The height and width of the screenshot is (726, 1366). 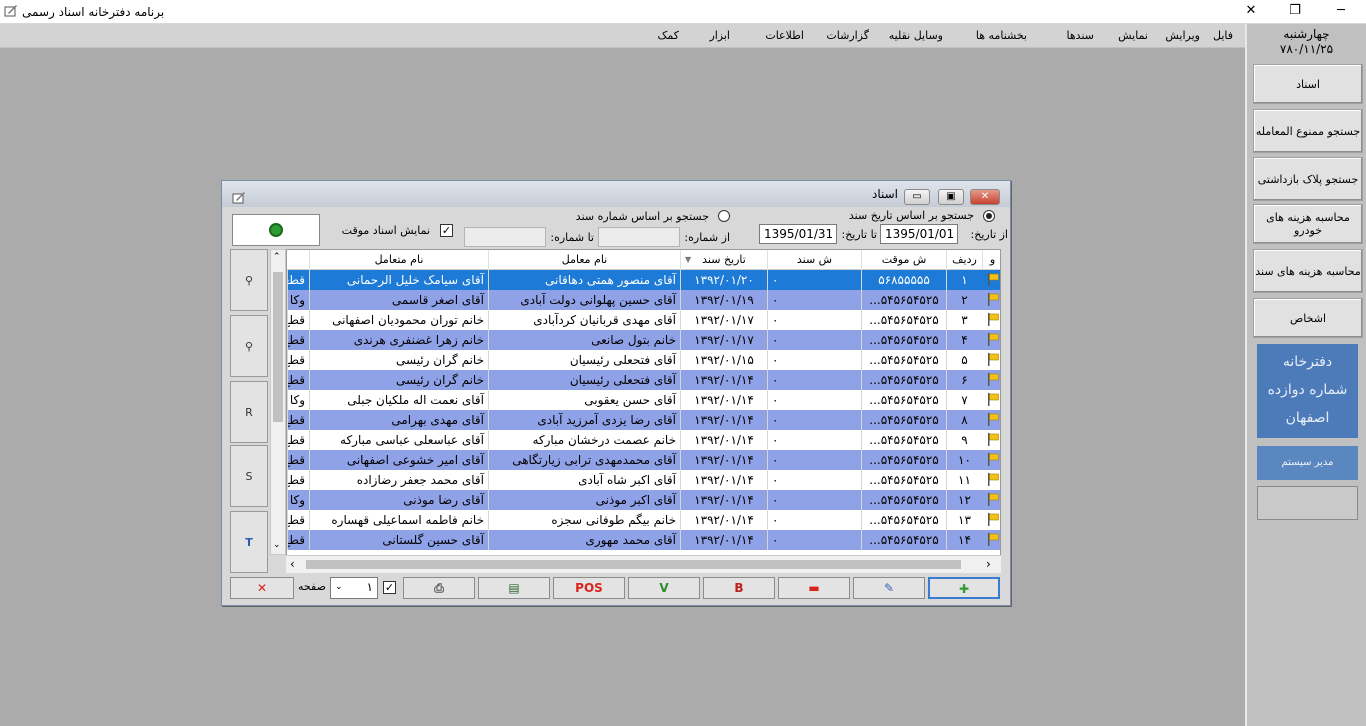 What do you see at coordinates (292, 564) in the screenshot?
I see `scroll-left-icon: ‹` at bounding box center [292, 564].